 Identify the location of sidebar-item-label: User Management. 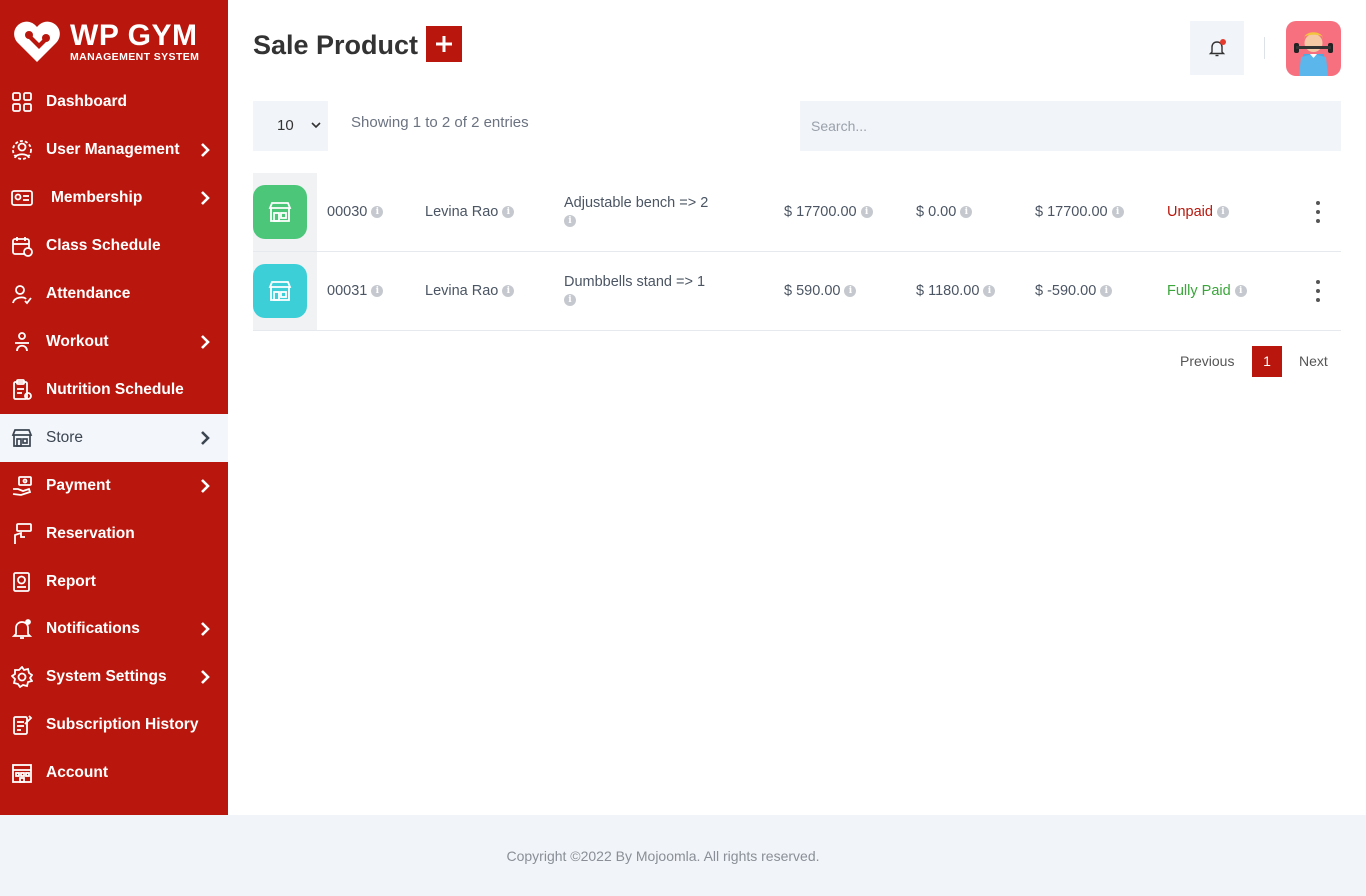
(113, 149).